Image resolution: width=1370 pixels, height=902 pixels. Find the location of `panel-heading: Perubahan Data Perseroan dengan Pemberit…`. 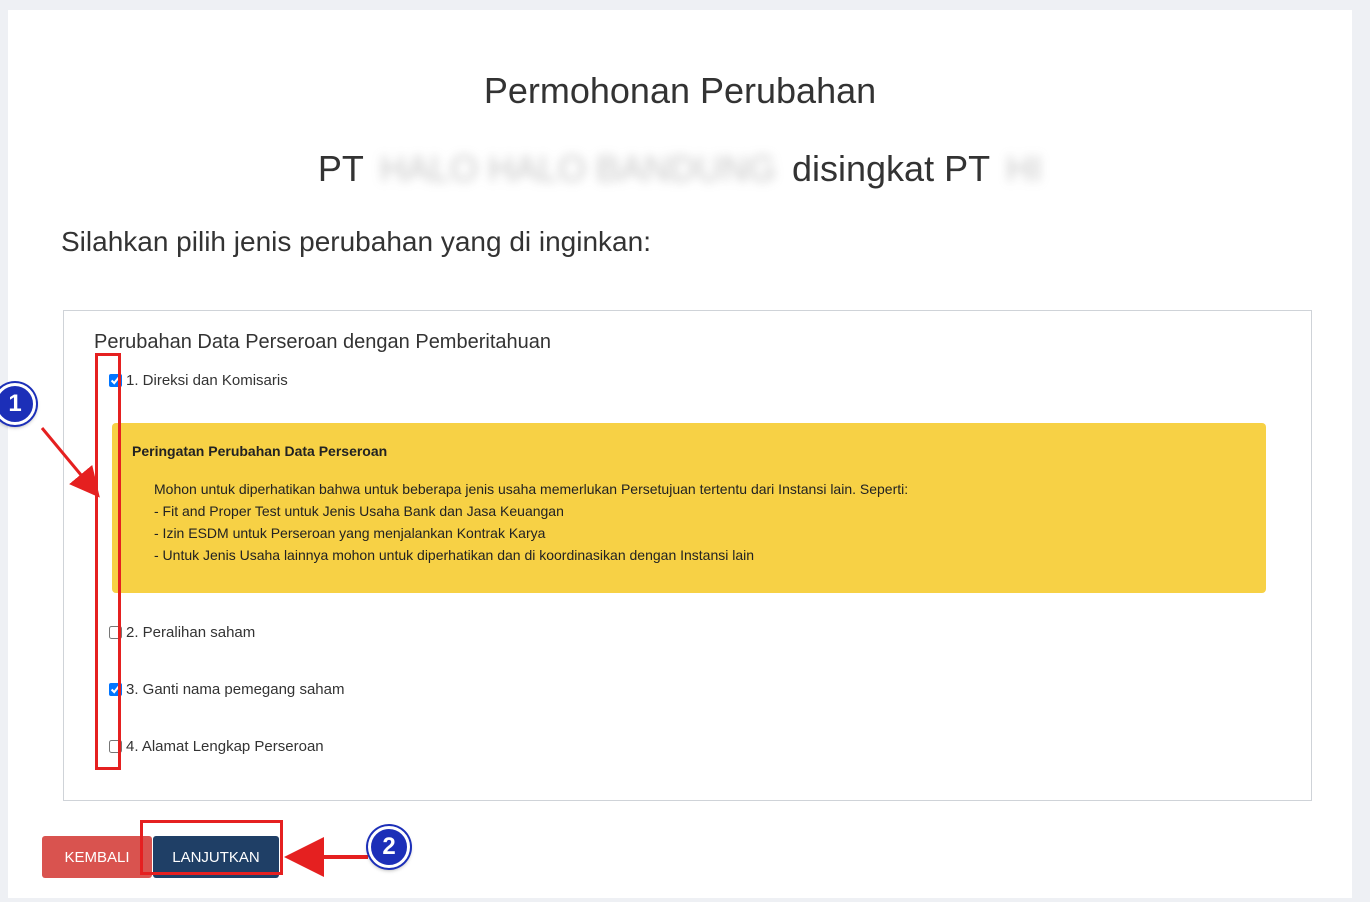

panel-heading: Perubahan Data Perseroan dengan Pemberit… is located at coordinates (322, 342).